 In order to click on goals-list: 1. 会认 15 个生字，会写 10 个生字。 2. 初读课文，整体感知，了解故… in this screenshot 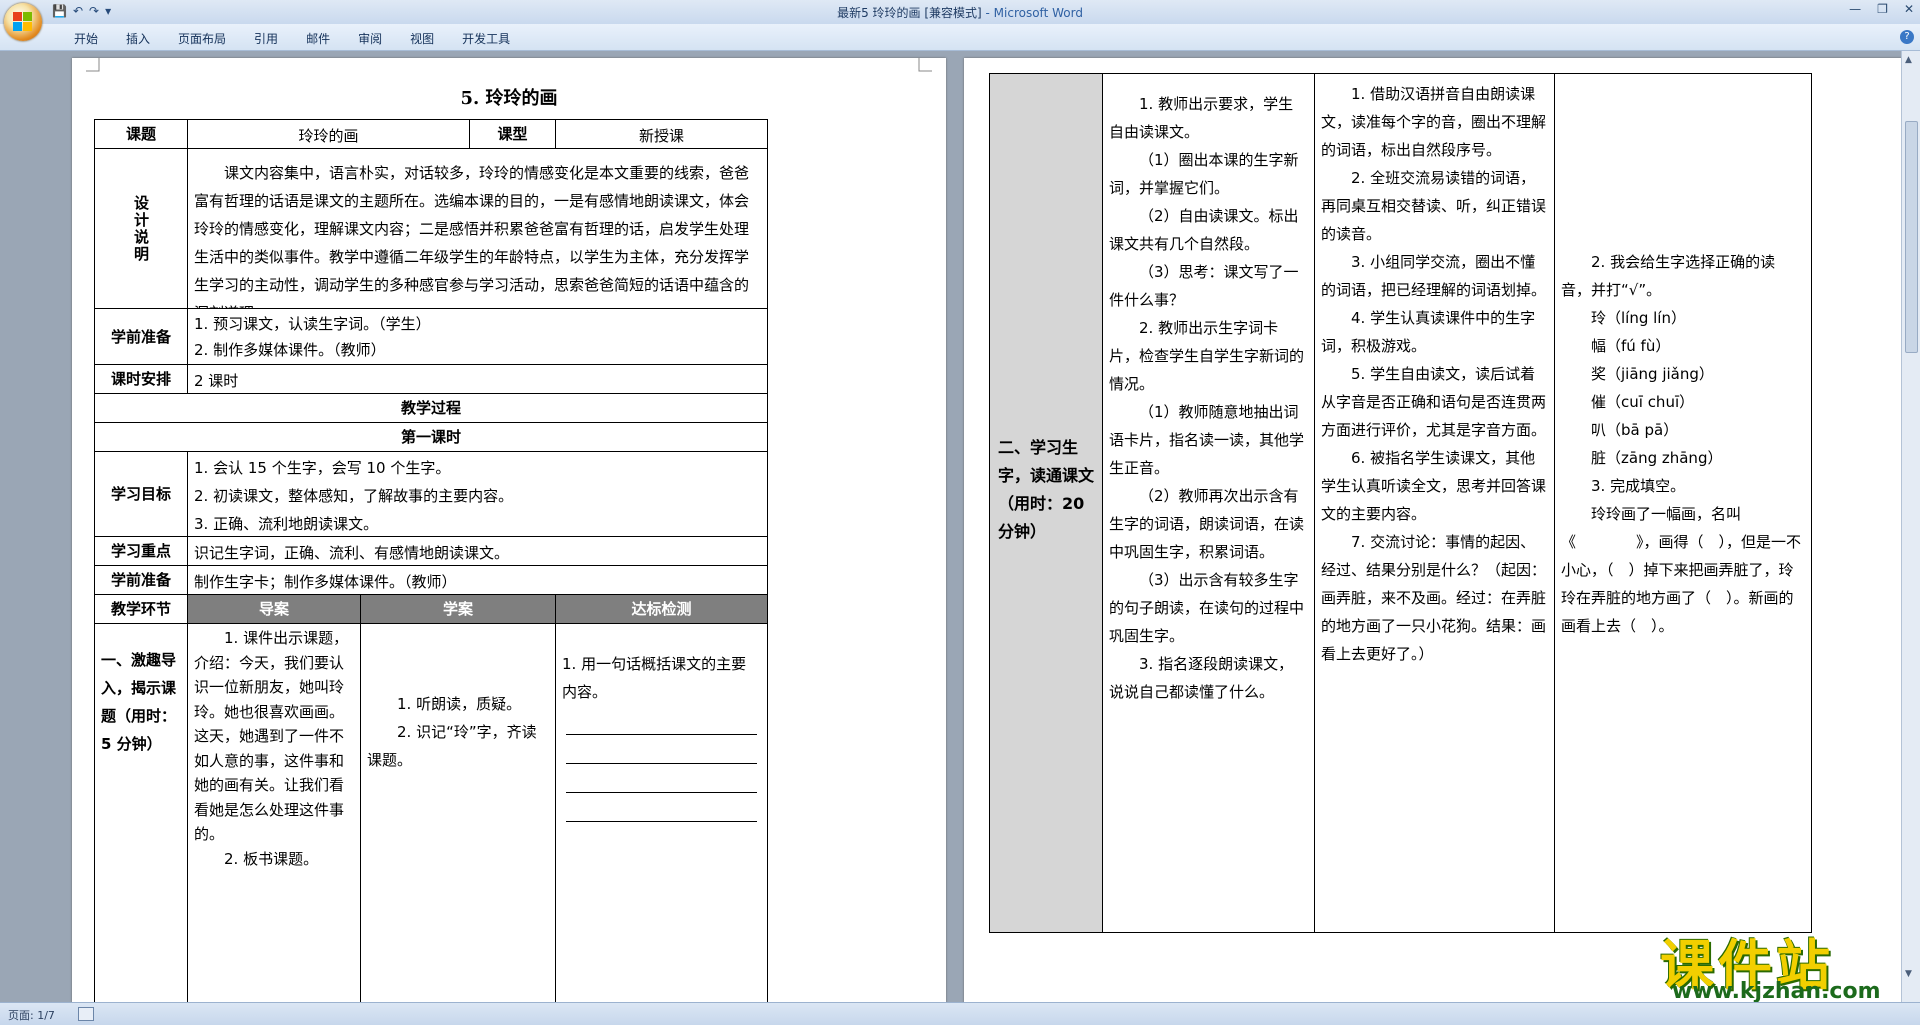, I will do `click(477, 494)`.